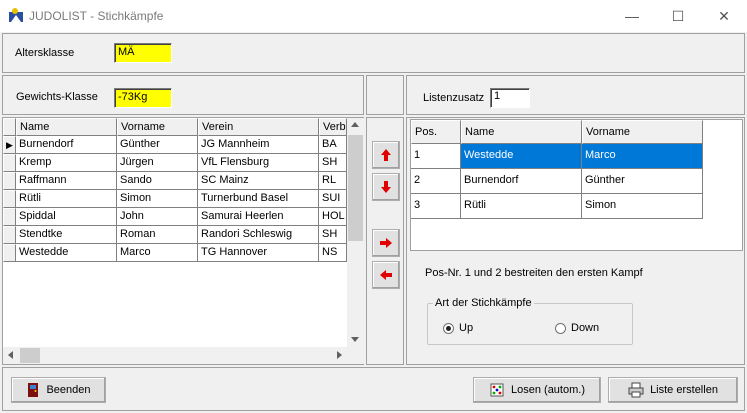 The height and width of the screenshot is (413, 747). What do you see at coordinates (66, 235) in the screenshot?
I see `table-cell: Stendtke` at bounding box center [66, 235].